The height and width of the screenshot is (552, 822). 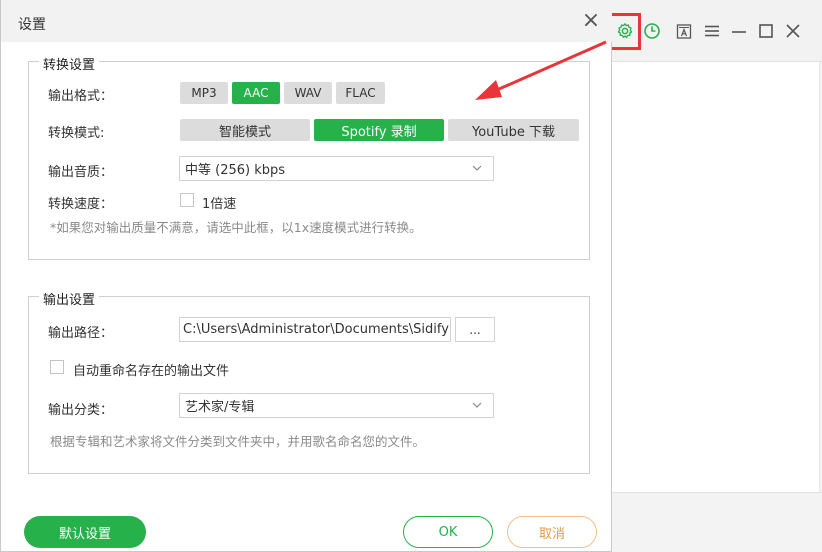 I want to click on speed-hint-text: *如果您对输出质量不满意，请选中此框，以1x速度模式进行转换。, so click(x=236, y=227).